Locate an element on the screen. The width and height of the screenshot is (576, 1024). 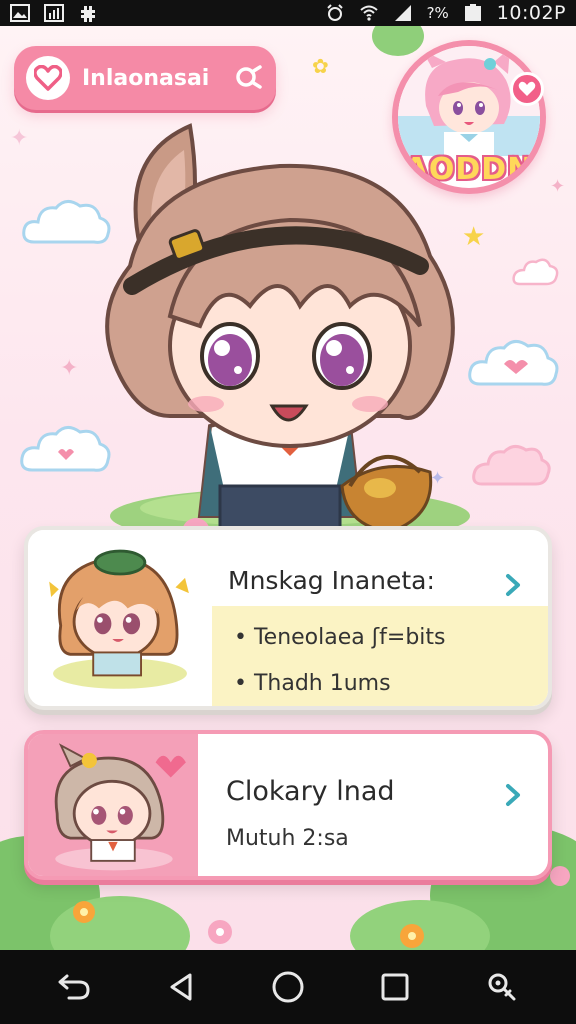
home-triangle-icon is located at coordinates (181, 987).